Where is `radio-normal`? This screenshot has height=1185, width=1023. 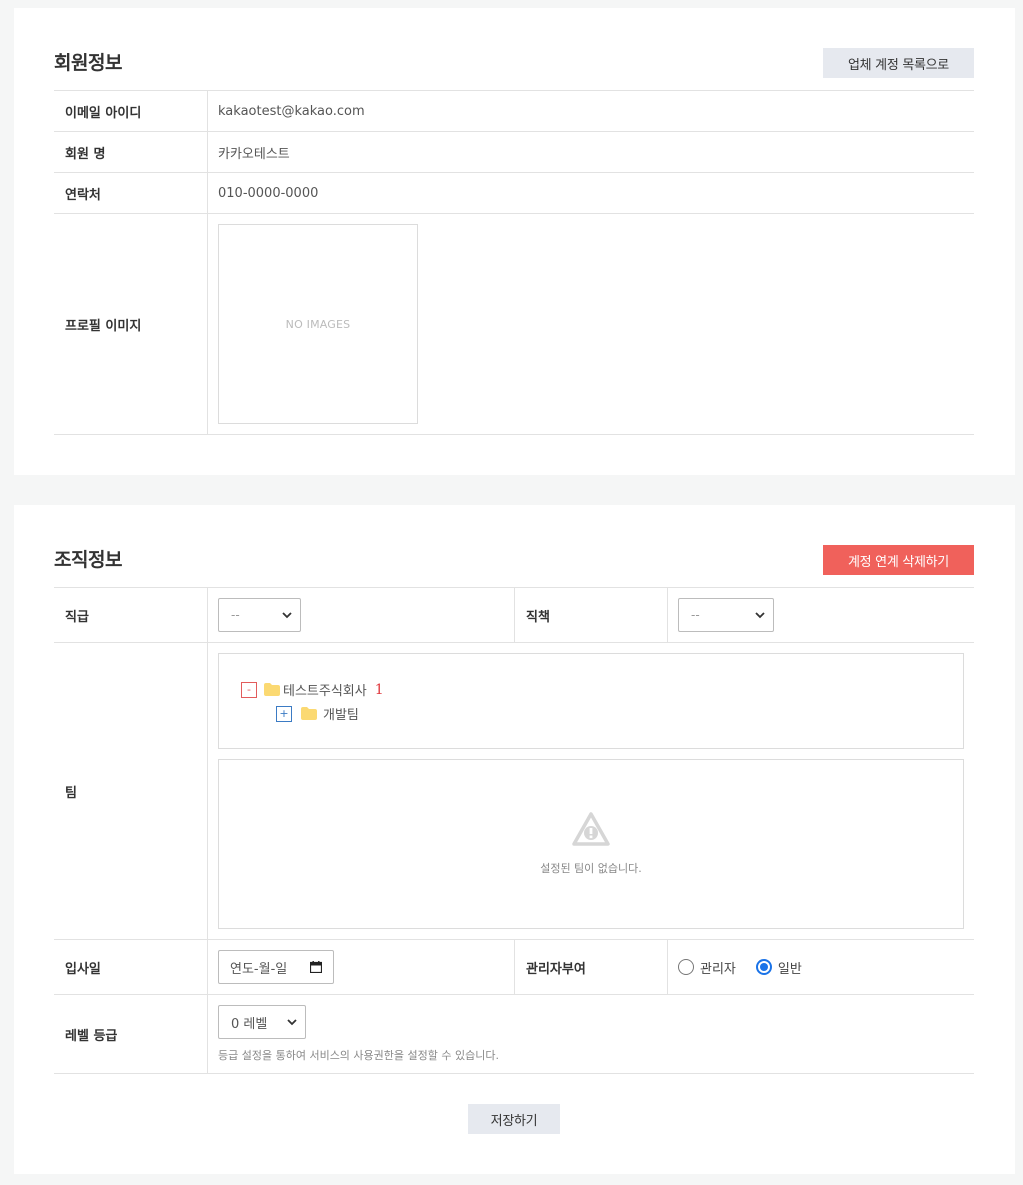
radio-normal is located at coordinates (763, 967).